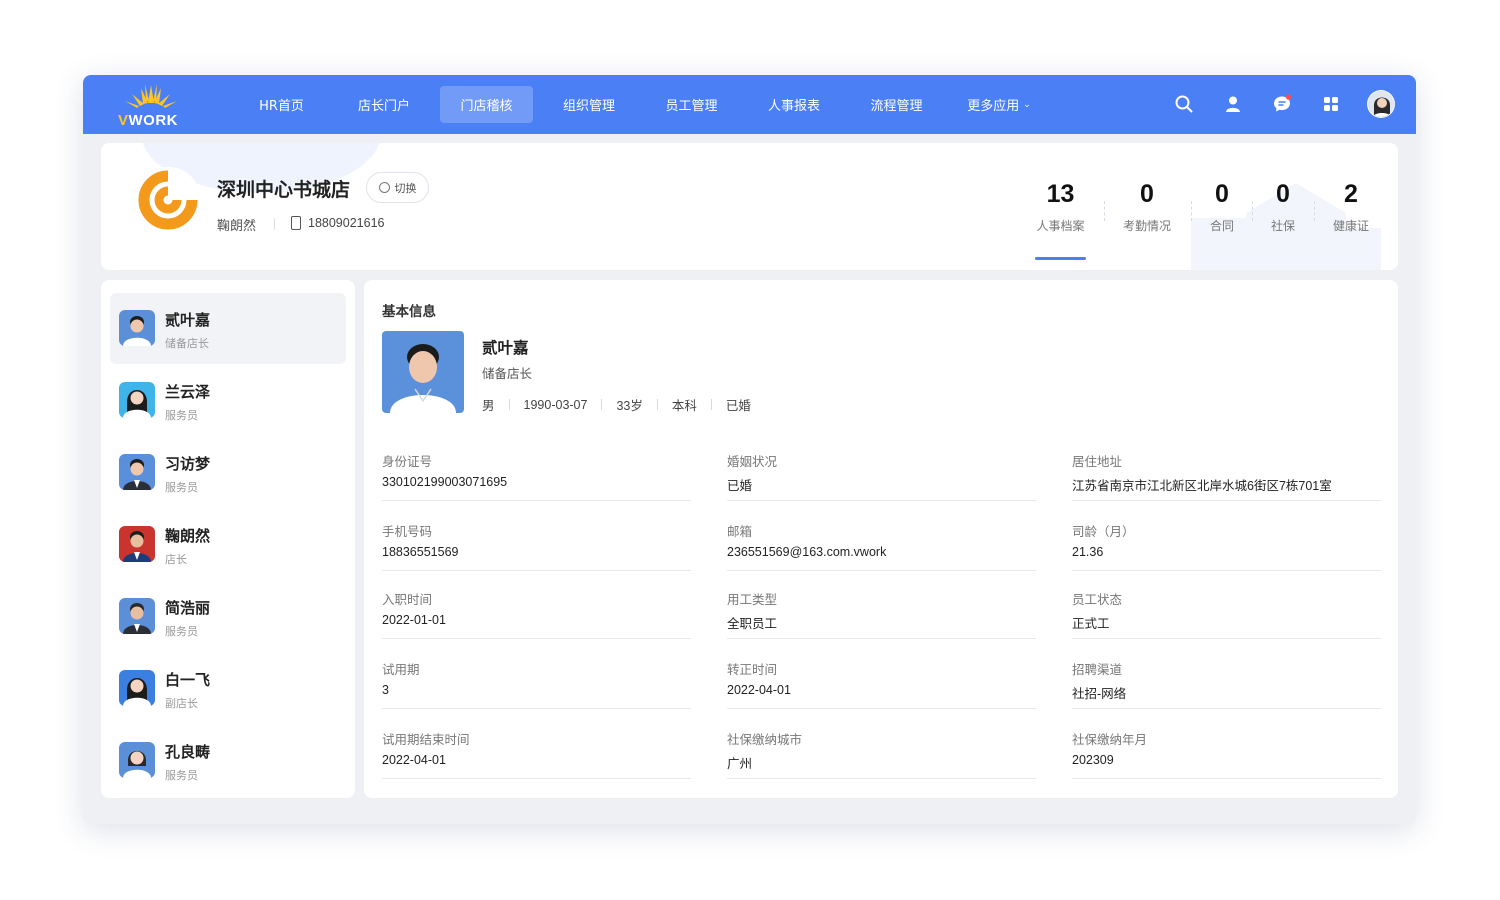 Image resolution: width=1500 pixels, height=900 pixels. What do you see at coordinates (765, 739) in the screenshot?
I see `field-label: 社保缴纳城市` at bounding box center [765, 739].